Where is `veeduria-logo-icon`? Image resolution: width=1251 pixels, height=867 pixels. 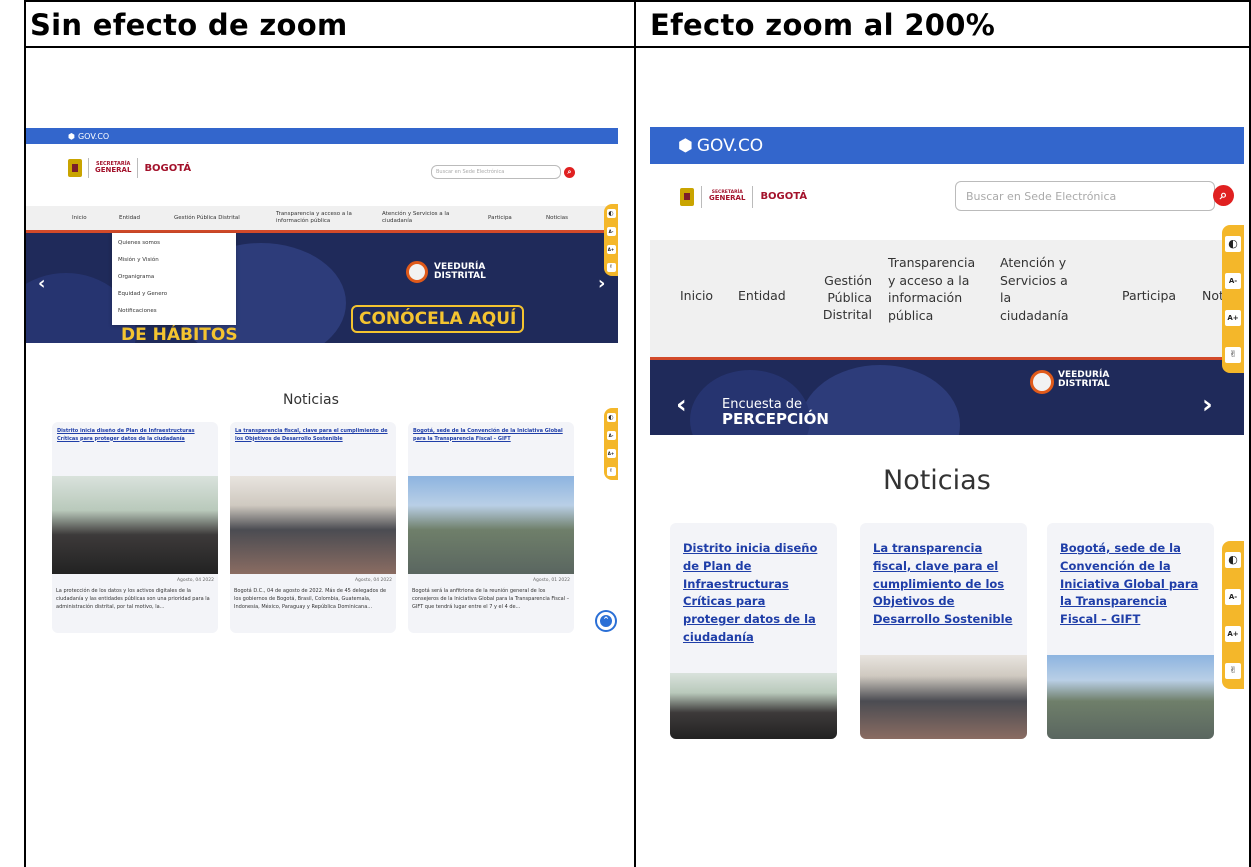 veeduria-logo-icon is located at coordinates (417, 272).